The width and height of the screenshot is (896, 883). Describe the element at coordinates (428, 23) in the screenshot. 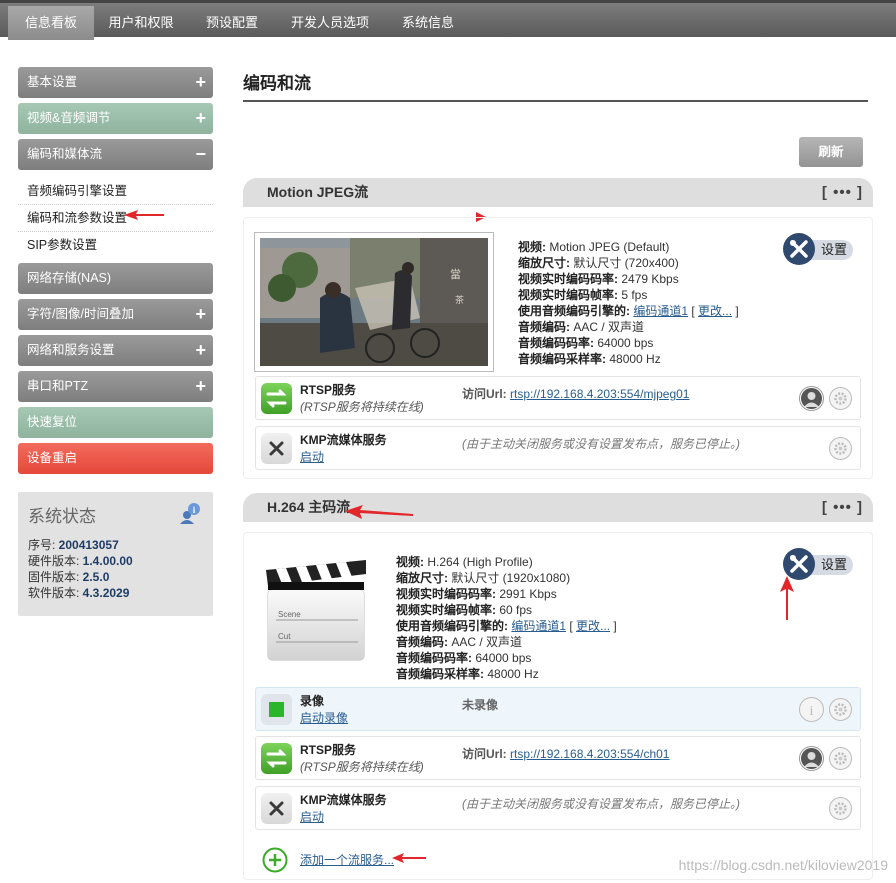

I see `tab-system-info: 系统信息` at that location.